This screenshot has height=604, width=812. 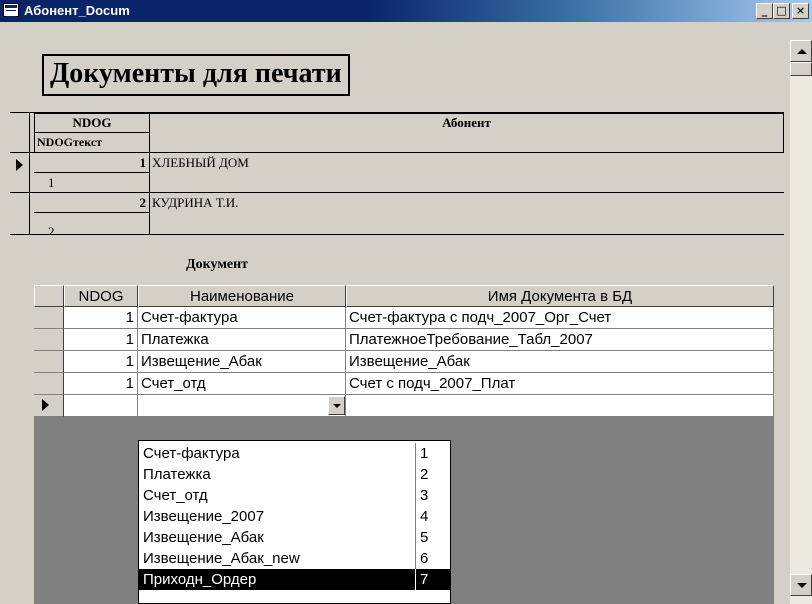 I want to click on title-bar: Абонент_Docum _ □ ×, so click(x=406, y=11).